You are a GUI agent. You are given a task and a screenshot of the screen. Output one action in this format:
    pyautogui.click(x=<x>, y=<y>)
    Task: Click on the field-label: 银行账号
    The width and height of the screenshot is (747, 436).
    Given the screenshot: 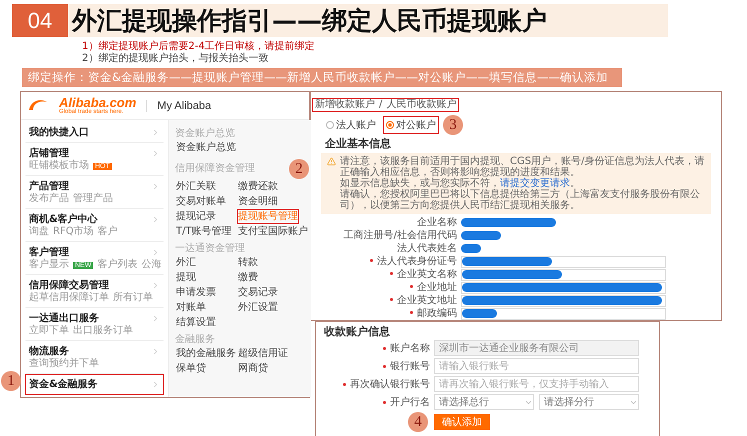 What is the action you would take?
    pyautogui.click(x=379, y=366)
    